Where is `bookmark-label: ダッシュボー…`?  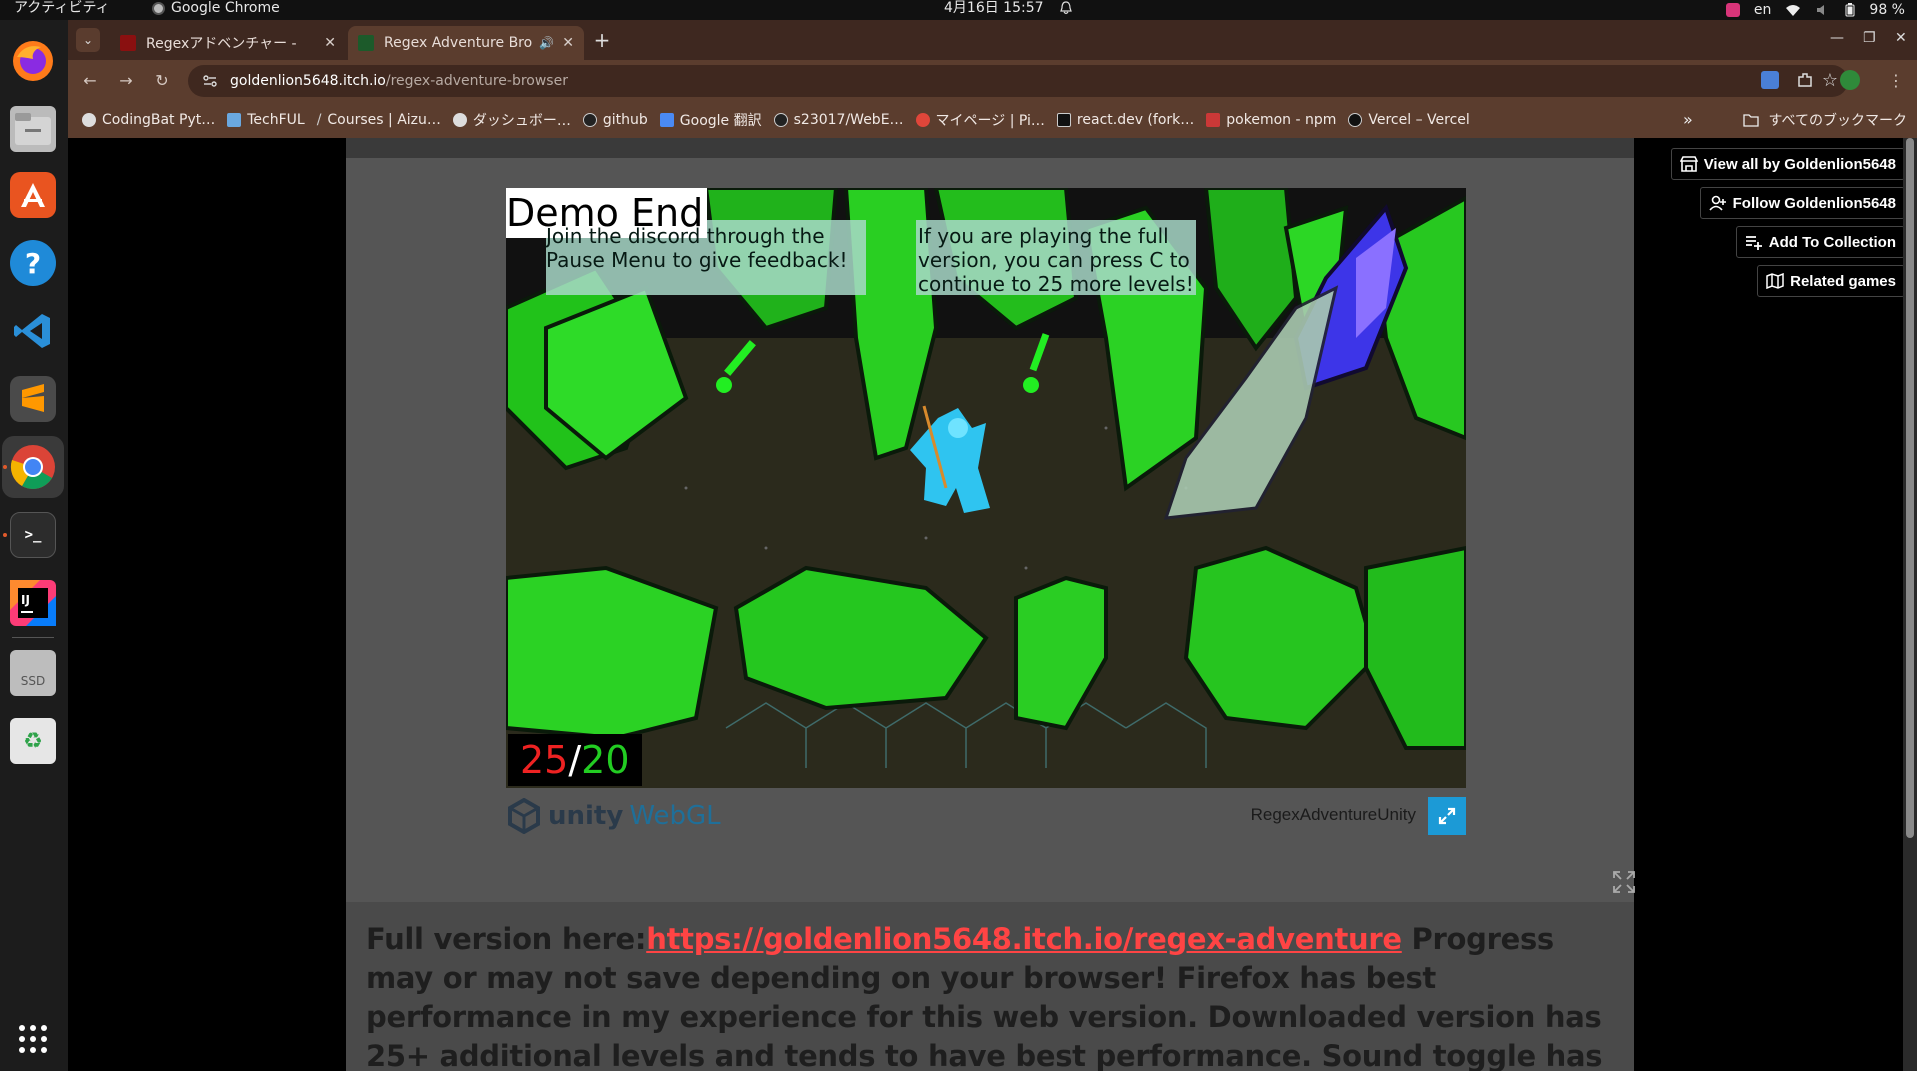
bookmark-label: ダッシュボー… is located at coordinates (521, 121).